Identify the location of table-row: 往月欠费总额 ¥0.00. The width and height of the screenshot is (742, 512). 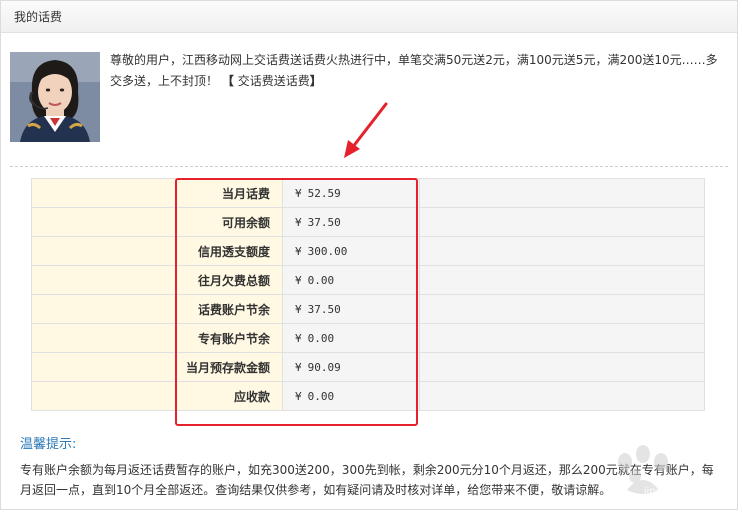
(368, 280).